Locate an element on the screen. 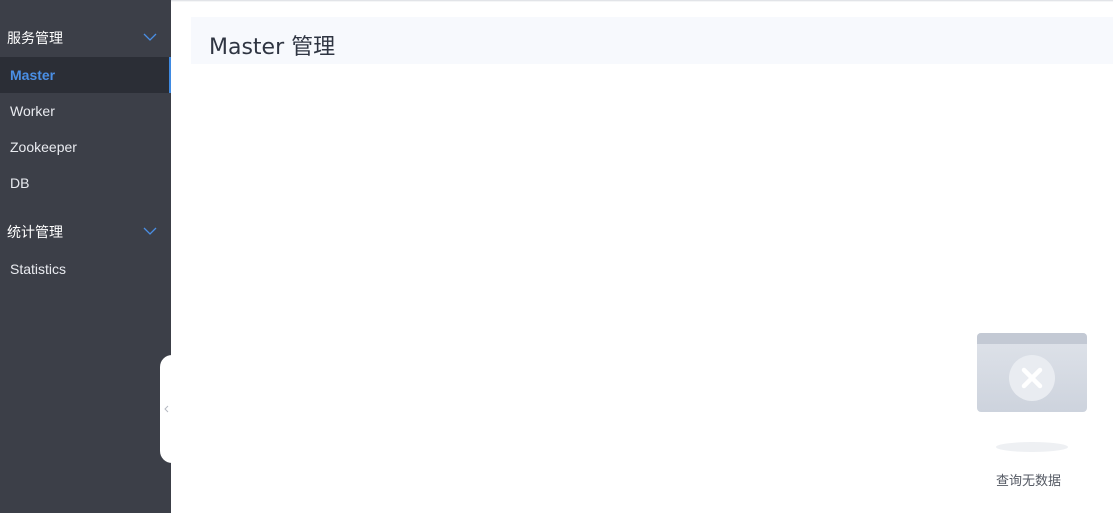 The height and width of the screenshot is (513, 1113). sidebar-item-zookeeper: Zookeeper is located at coordinates (85, 147).